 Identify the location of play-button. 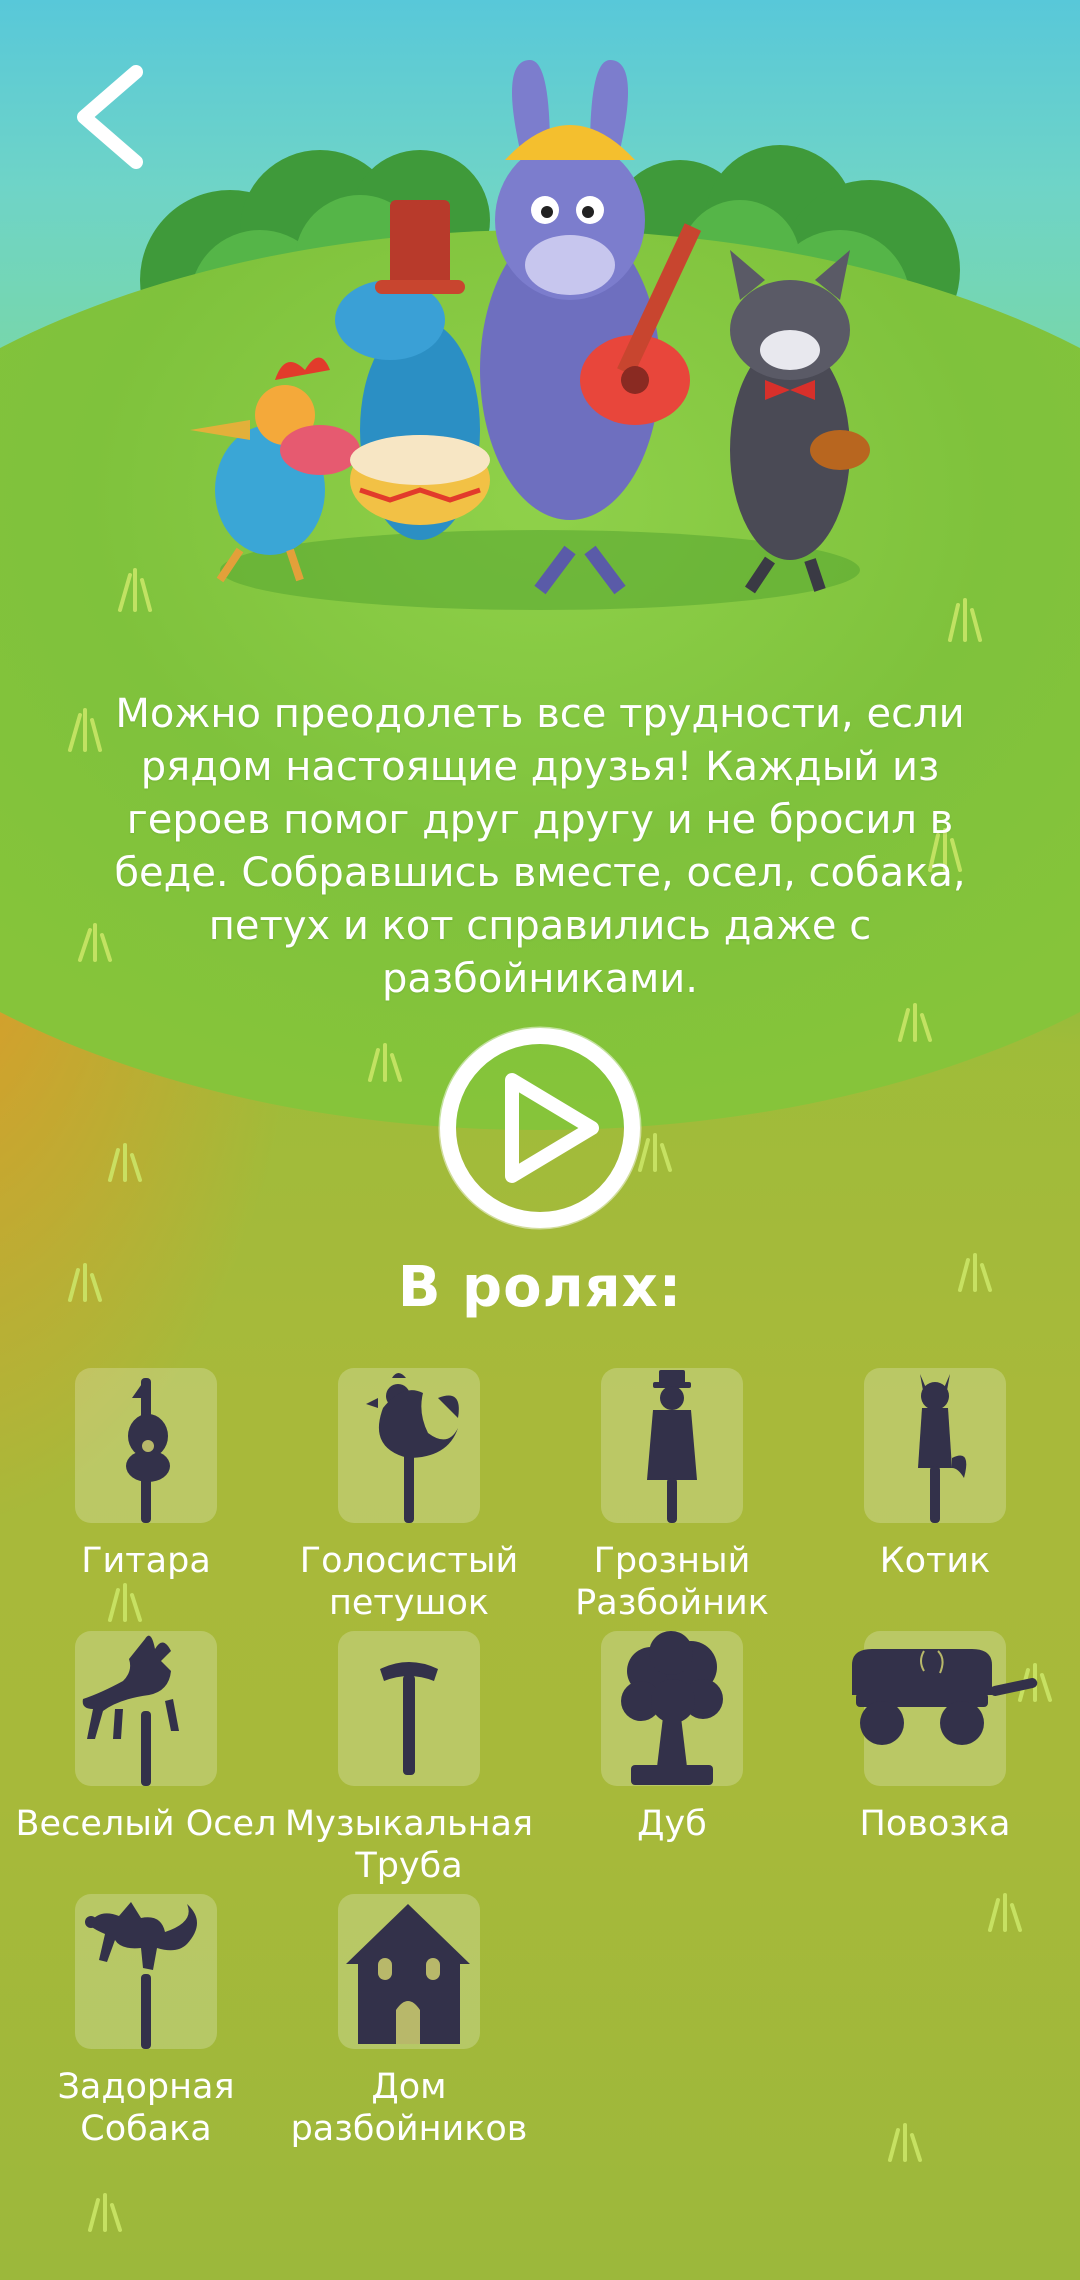
(540, 1128).